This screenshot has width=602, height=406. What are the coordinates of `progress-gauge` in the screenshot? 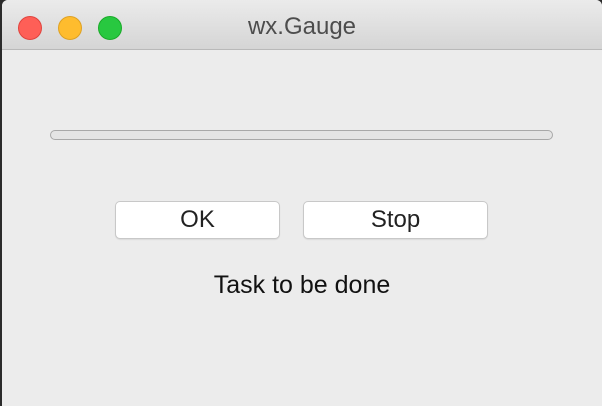 It's located at (301, 135).